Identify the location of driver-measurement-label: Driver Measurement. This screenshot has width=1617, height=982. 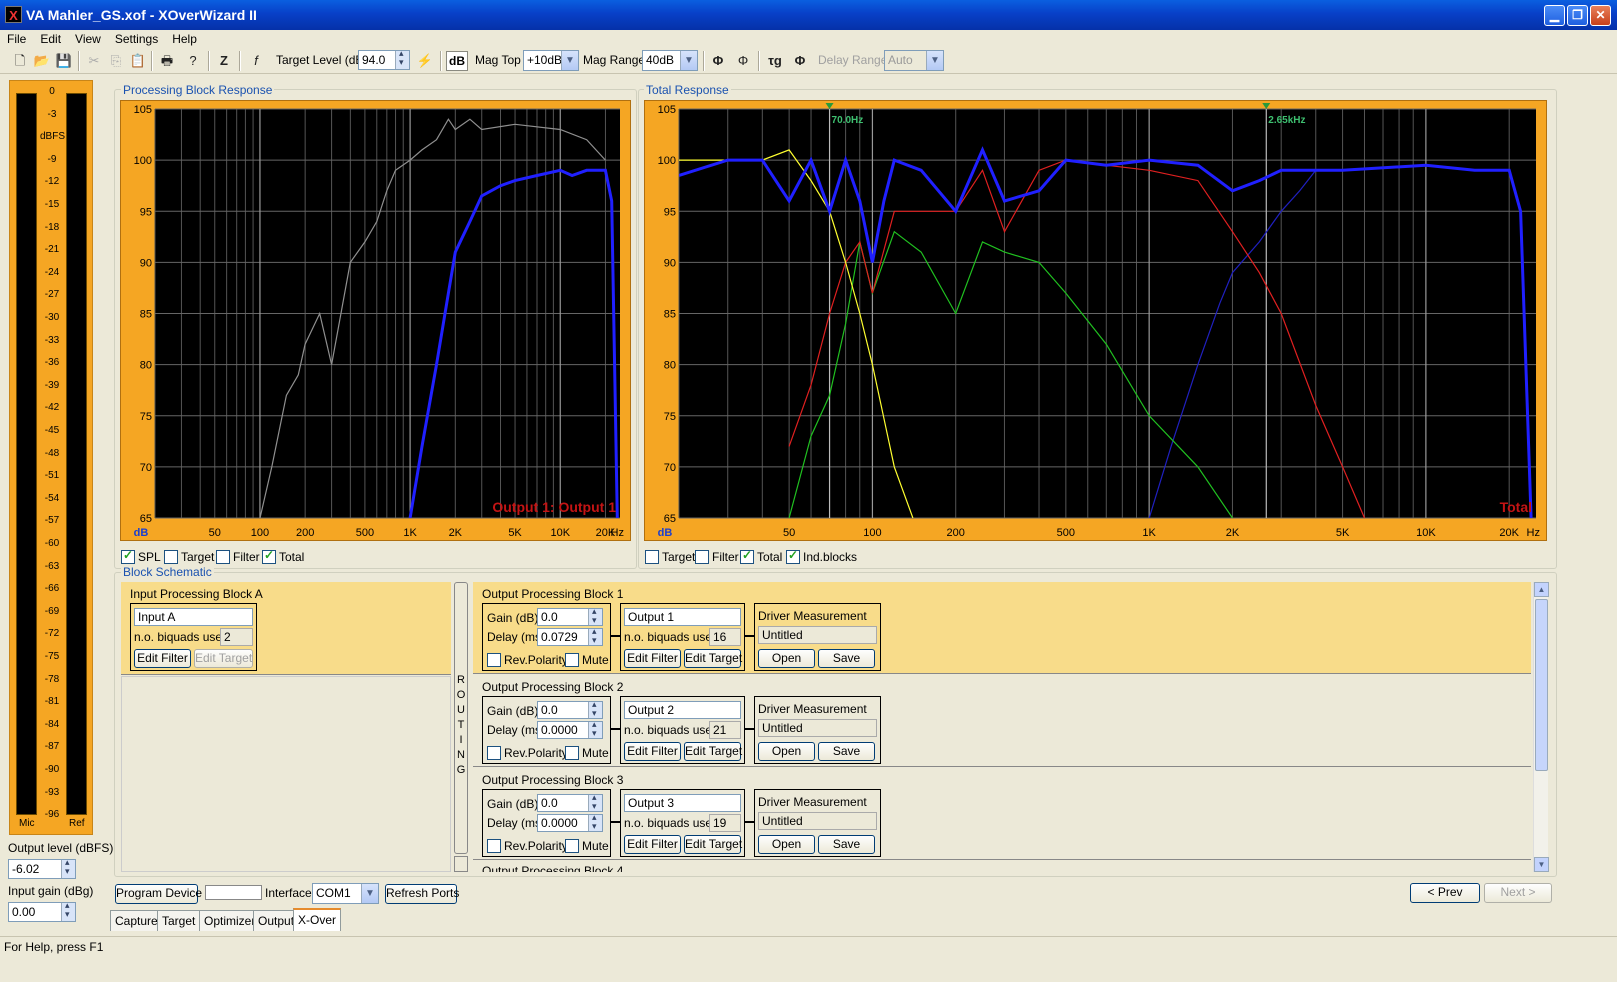
(812, 802).